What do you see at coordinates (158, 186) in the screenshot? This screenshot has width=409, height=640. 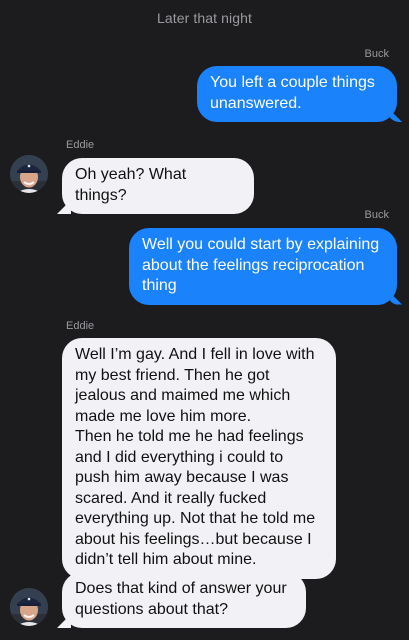 I see `received-message-bubble: Oh yeah? What things?` at bounding box center [158, 186].